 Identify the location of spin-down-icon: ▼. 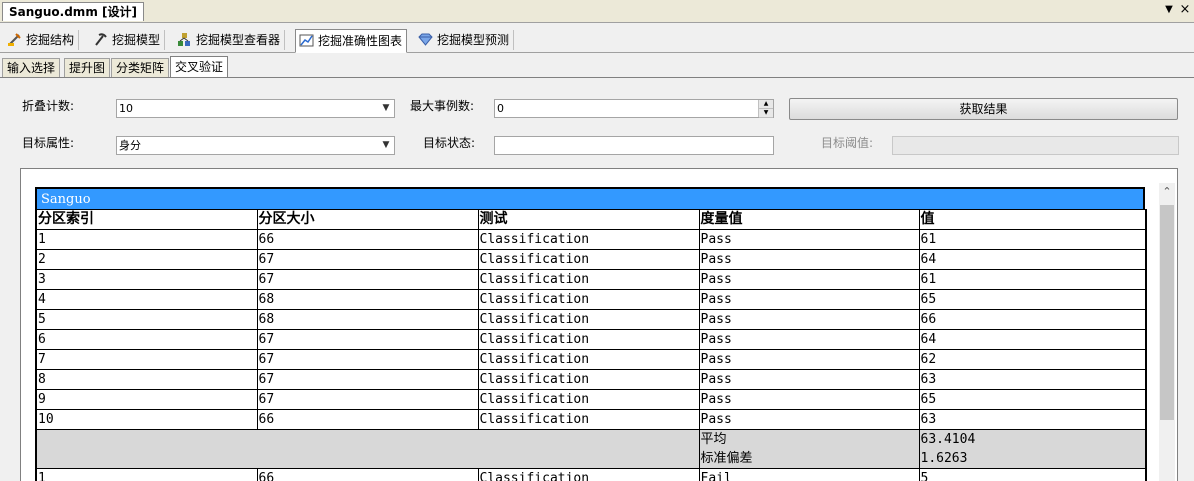
(766, 113).